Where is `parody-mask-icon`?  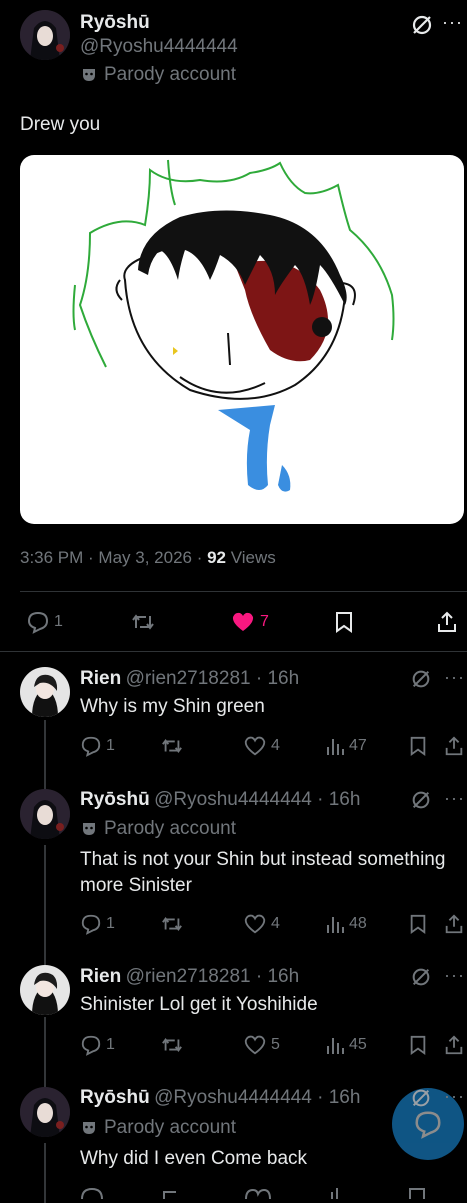
parody-mask-icon is located at coordinates (89, 75).